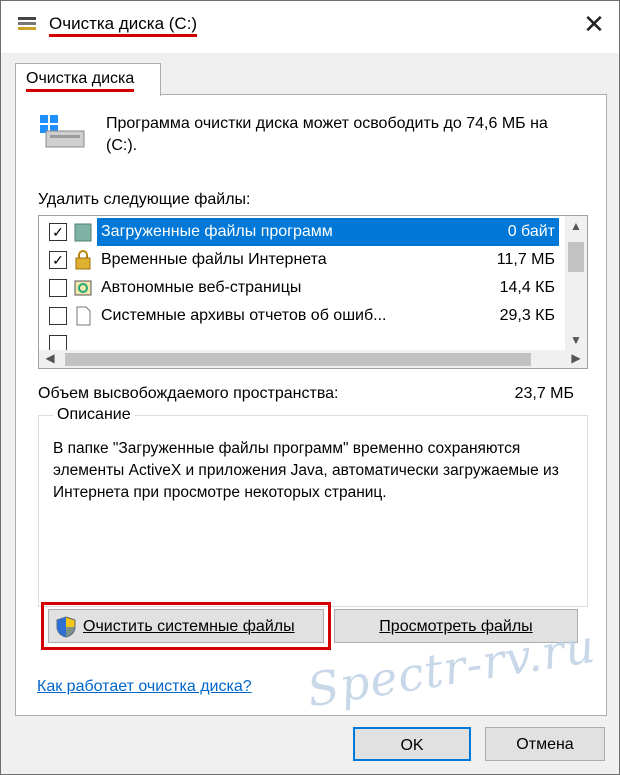  Describe the element at coordinates (576, 283) in the screenshot. I see `vertical-scrollbar: ▲ ▼` at that location.